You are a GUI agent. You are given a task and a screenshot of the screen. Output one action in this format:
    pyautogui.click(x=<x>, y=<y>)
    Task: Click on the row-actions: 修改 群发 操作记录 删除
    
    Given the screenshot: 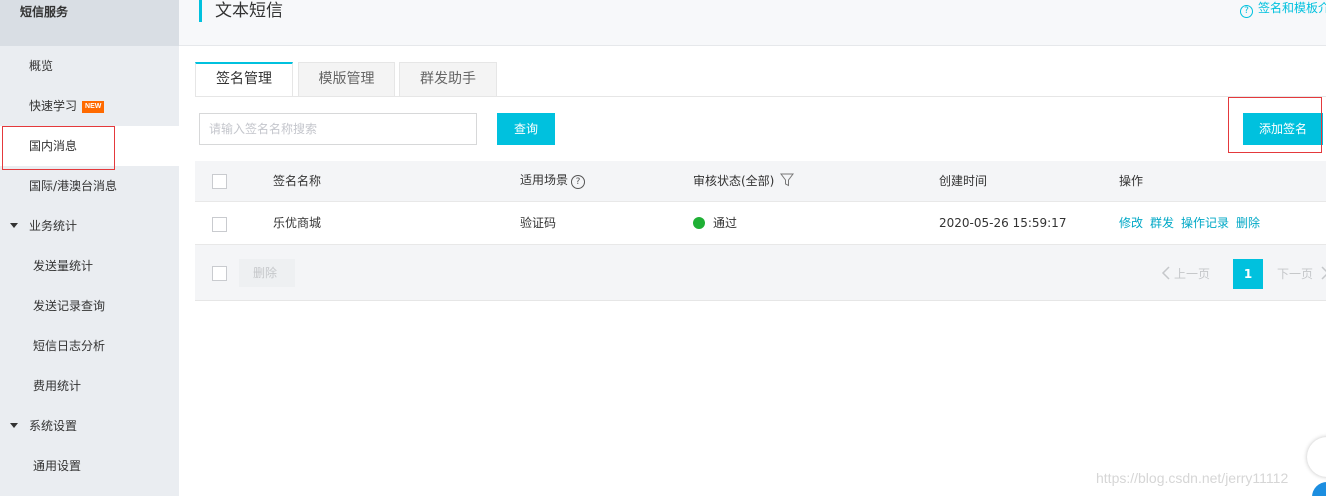 What is the action you would take?
    pyautogui.click(x=1193, y=223)
    